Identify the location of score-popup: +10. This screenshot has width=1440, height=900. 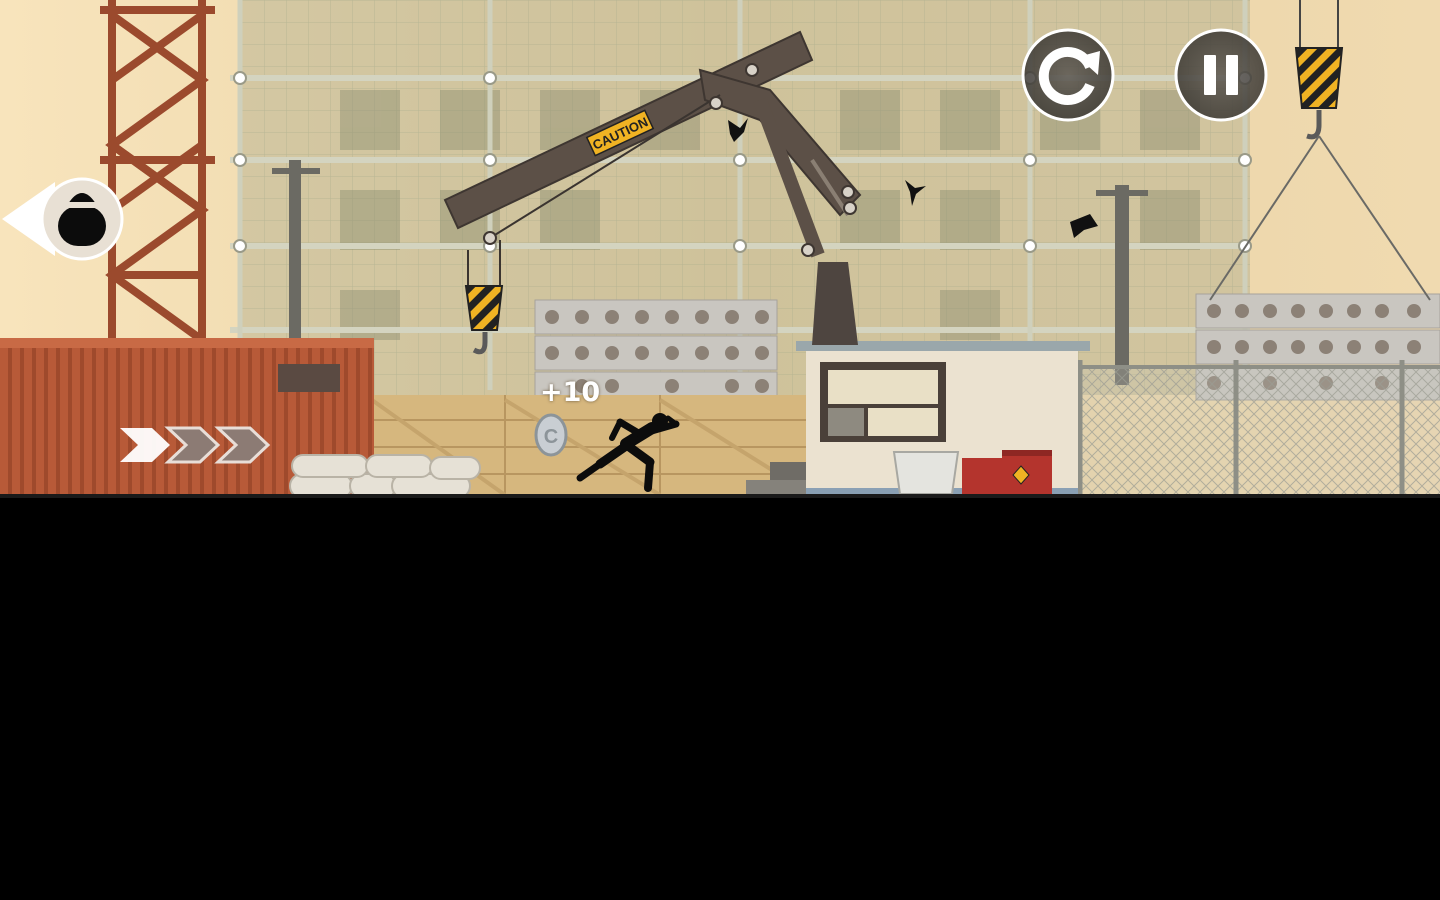
(570, 392).